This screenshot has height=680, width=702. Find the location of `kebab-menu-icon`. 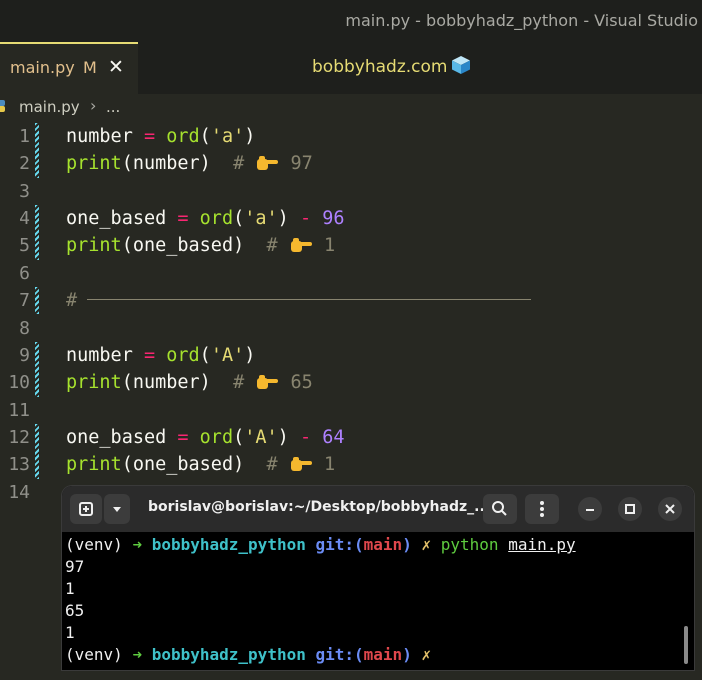

kebab-menu-icon is located at coordinates (542, 509).